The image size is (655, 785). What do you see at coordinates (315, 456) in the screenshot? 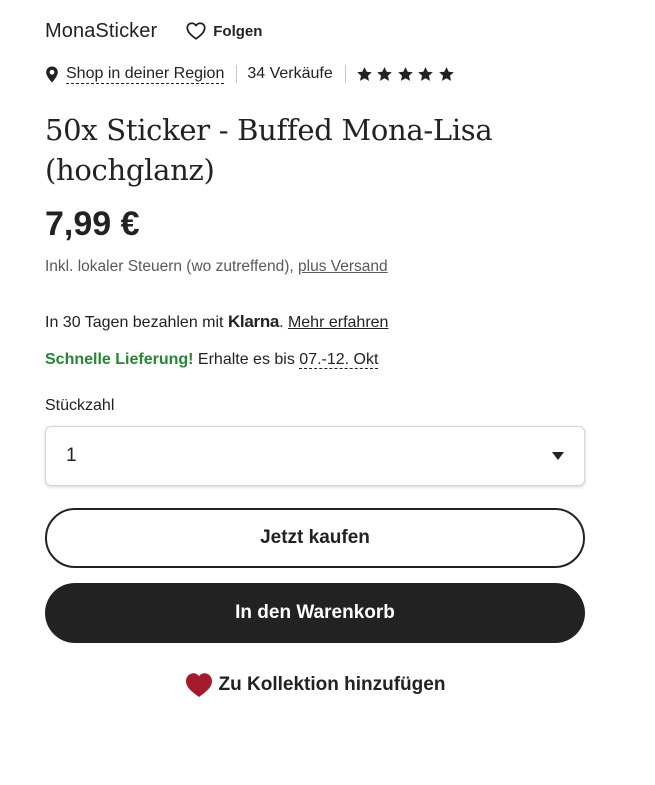
I see `quantity-select: 1` at bounding box center [315, 456].